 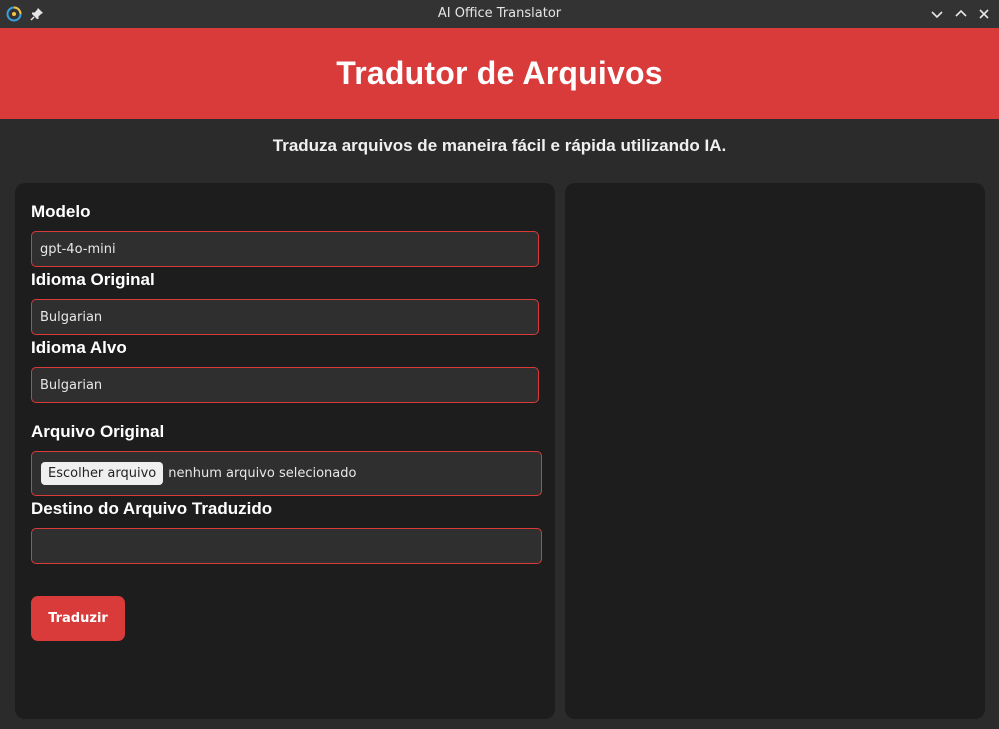 What do you see at coordinates (152, 508) in the screenshot?
I see `destination-label: Destino do Arquivo Traduzido` at bounding box center [152, 508].